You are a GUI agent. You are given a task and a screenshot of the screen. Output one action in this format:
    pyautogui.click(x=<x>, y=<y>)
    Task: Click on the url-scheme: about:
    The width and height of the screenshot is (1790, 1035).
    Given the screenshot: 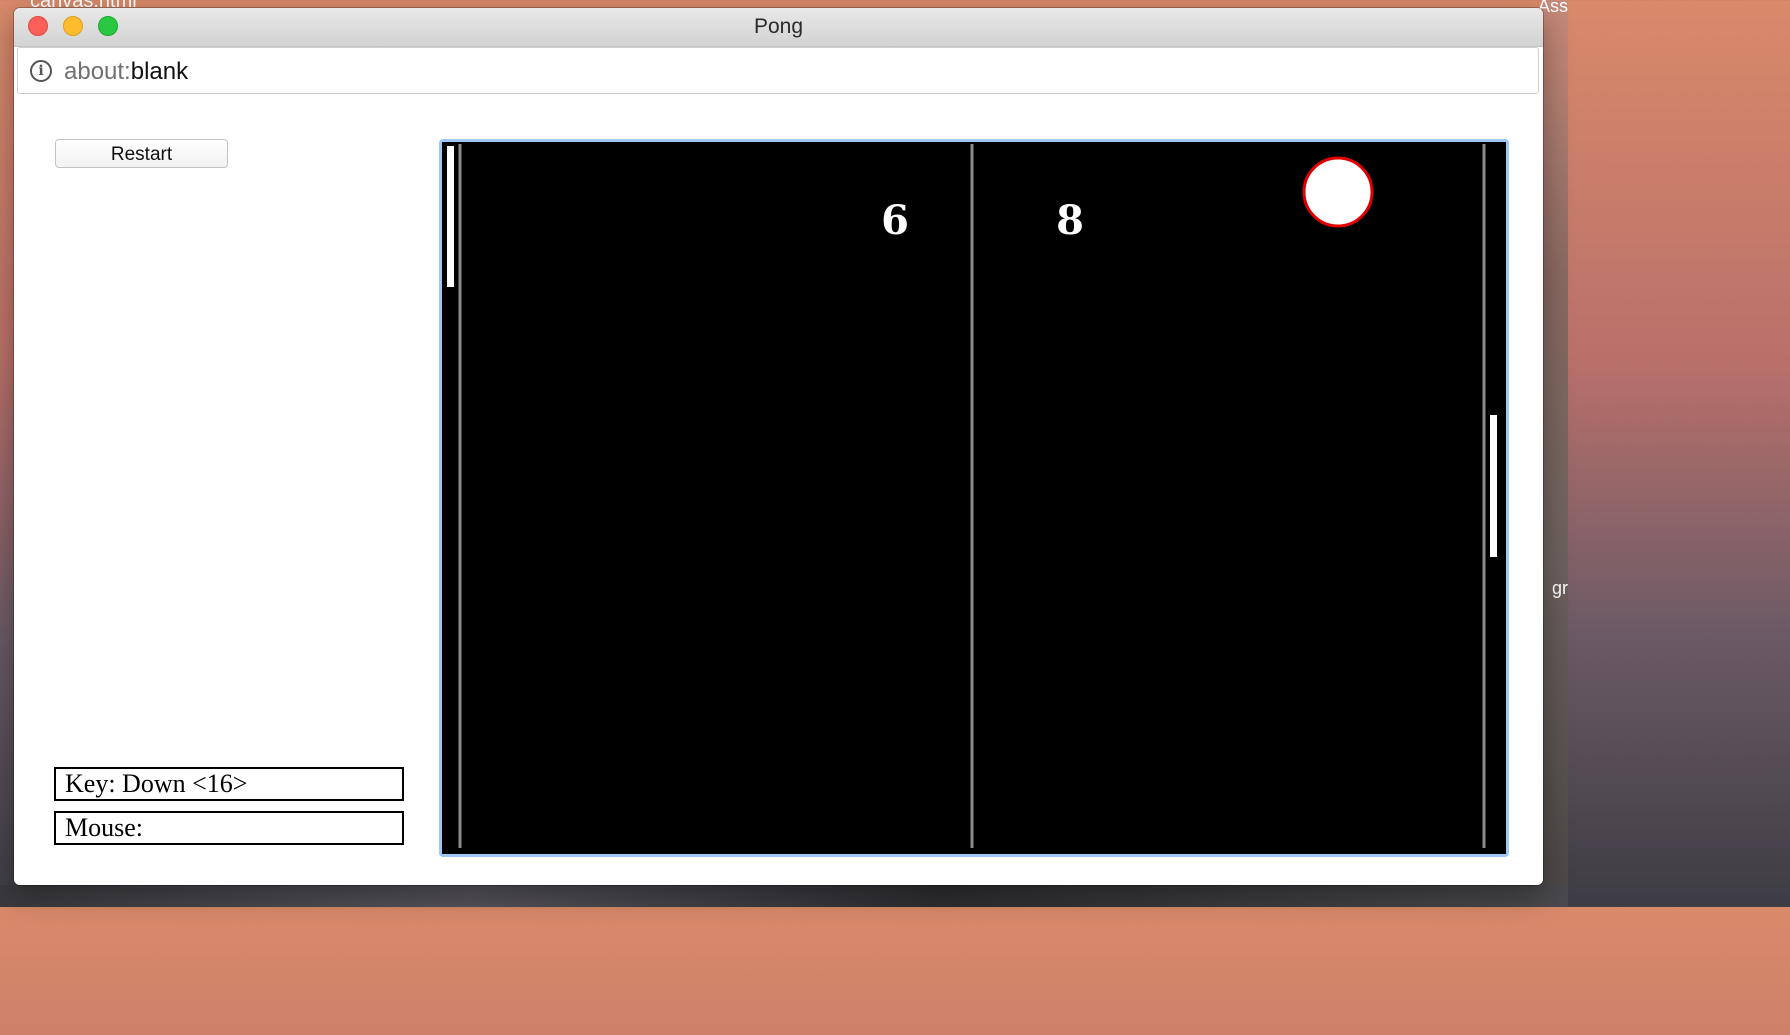 What is the action you would take?
    pyautogui.click(x=97, y=71)
    